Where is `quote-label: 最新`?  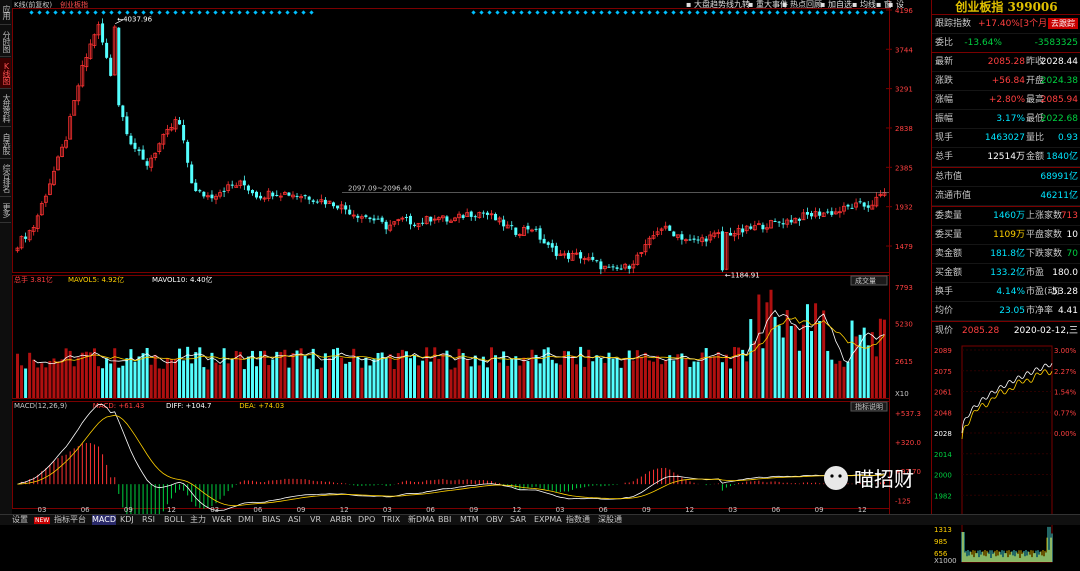
quote-label: 最新 is located at coordinates (944, 62).